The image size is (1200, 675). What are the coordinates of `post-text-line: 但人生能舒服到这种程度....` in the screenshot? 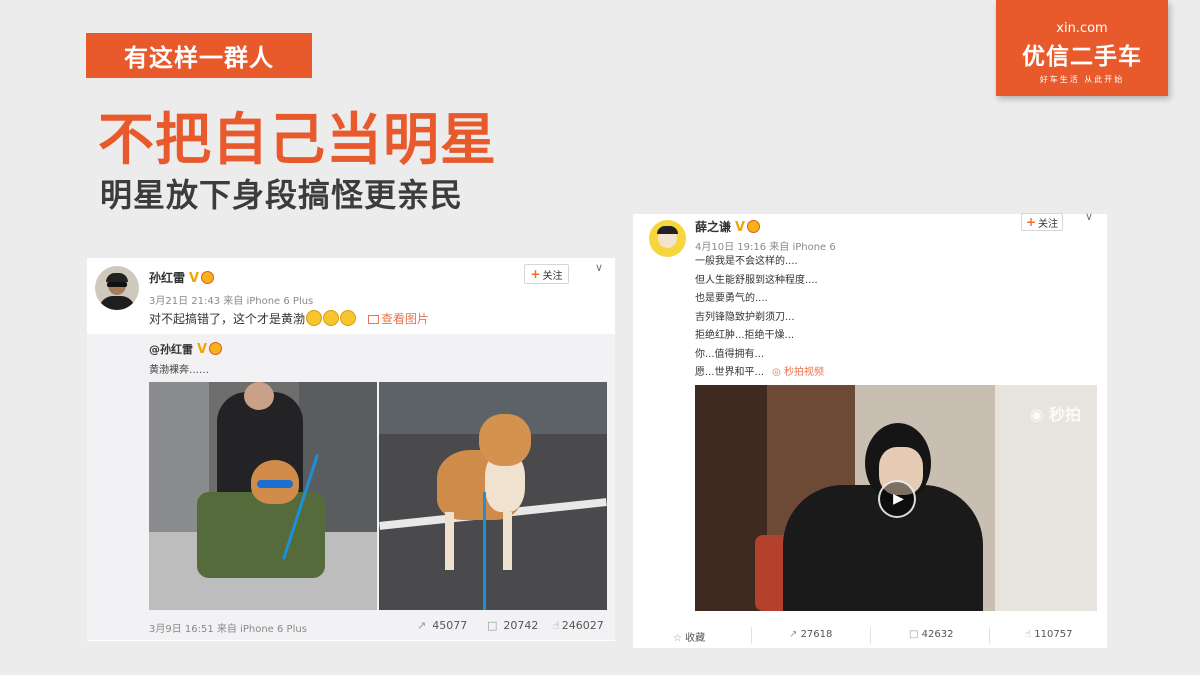 It's located at (756, 280).